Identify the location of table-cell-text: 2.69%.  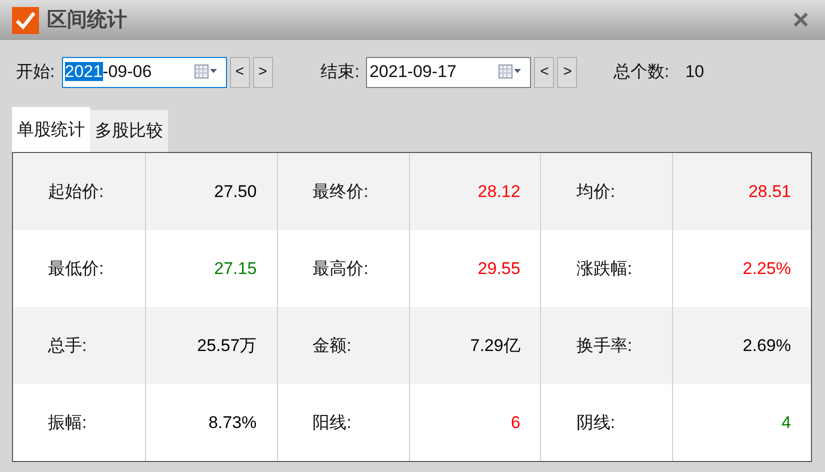
(767, 345).